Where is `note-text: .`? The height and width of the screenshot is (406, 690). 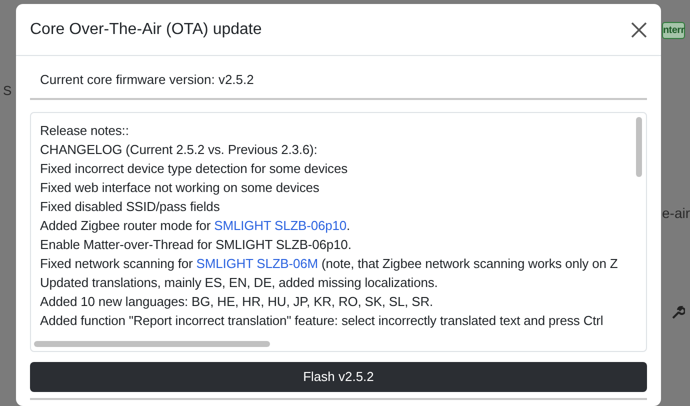
note-text: . is located at coordinates (348, 225).